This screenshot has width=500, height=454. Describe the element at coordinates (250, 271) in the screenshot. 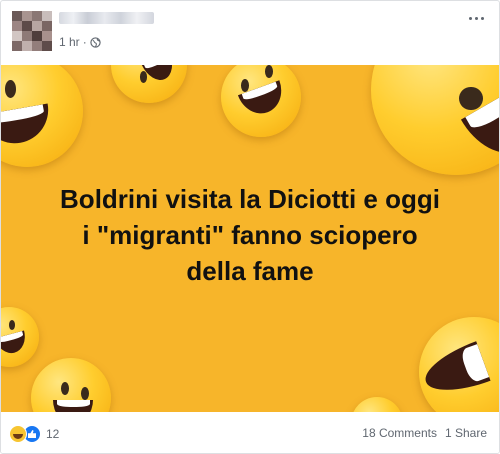

I see `caption-line: della fame` at that location.